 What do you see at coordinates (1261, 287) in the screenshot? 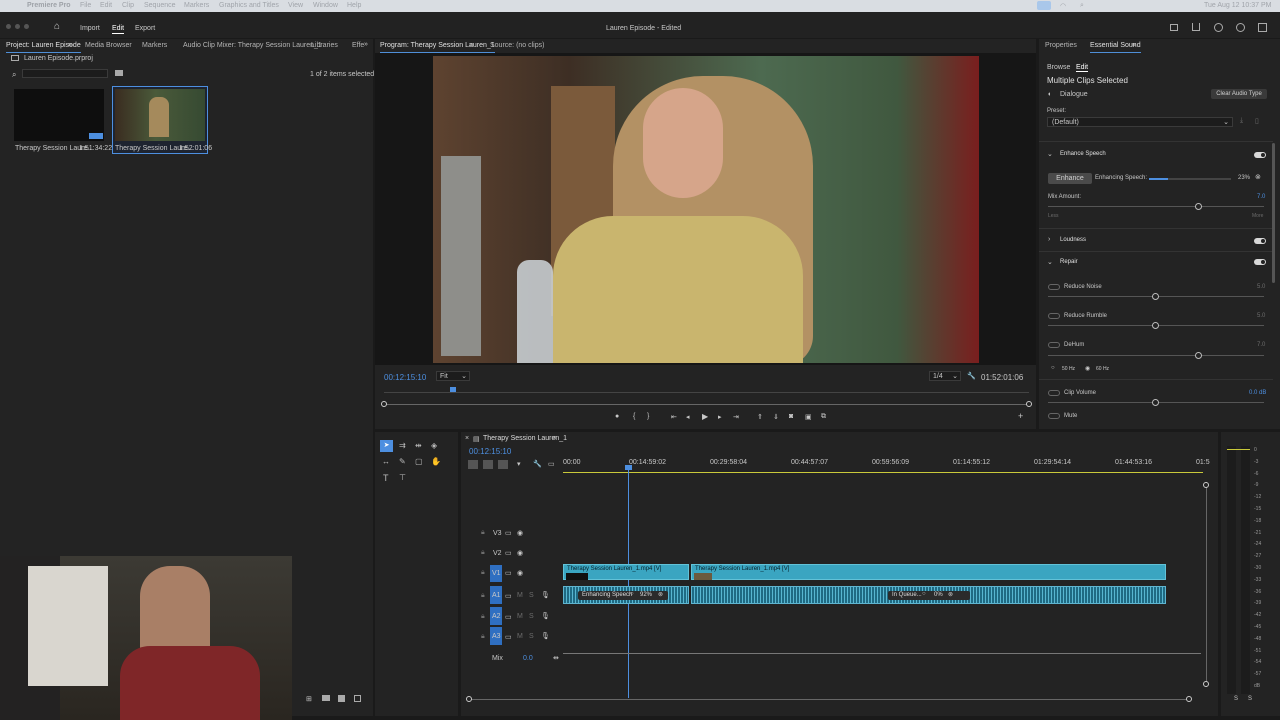
I see `reduce-noise-value: 5.0` at bounding box center [1261, 287].